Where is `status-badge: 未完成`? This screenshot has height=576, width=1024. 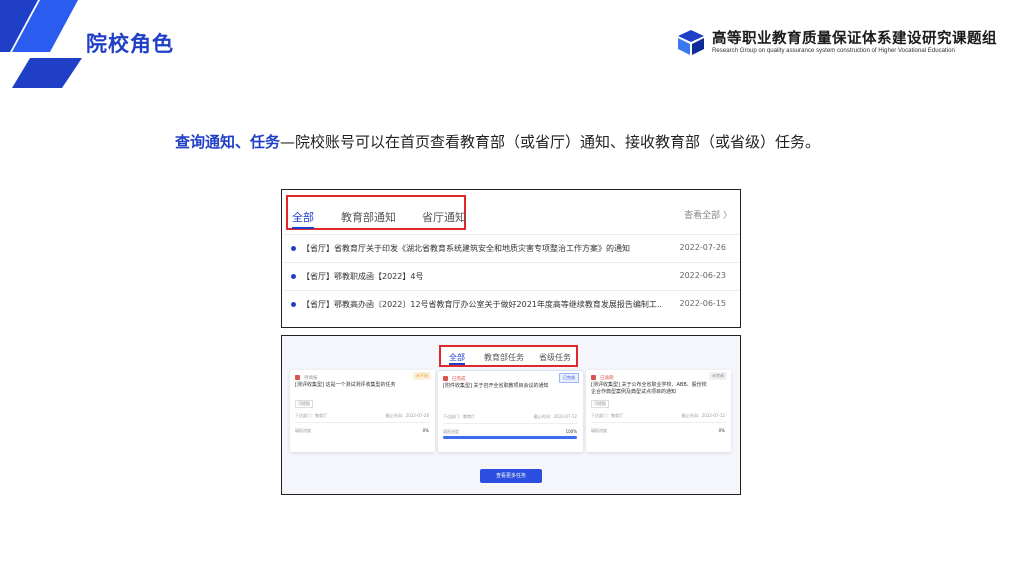 status-badge: 未完成 is located at coordinates (718, 376).